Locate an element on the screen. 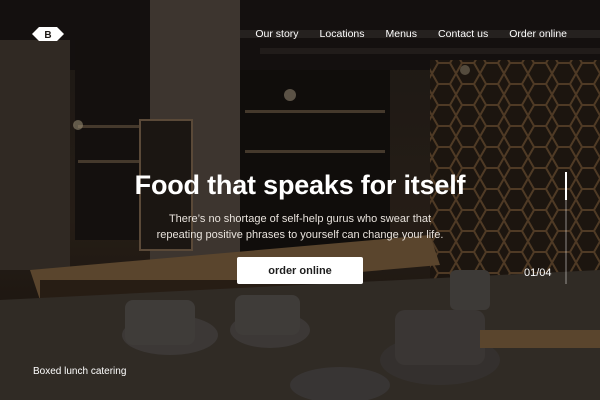 The height and width of the screenshot is (400, 600). nav-item-contact-us: Contact us is located at coordinates (463, 34).